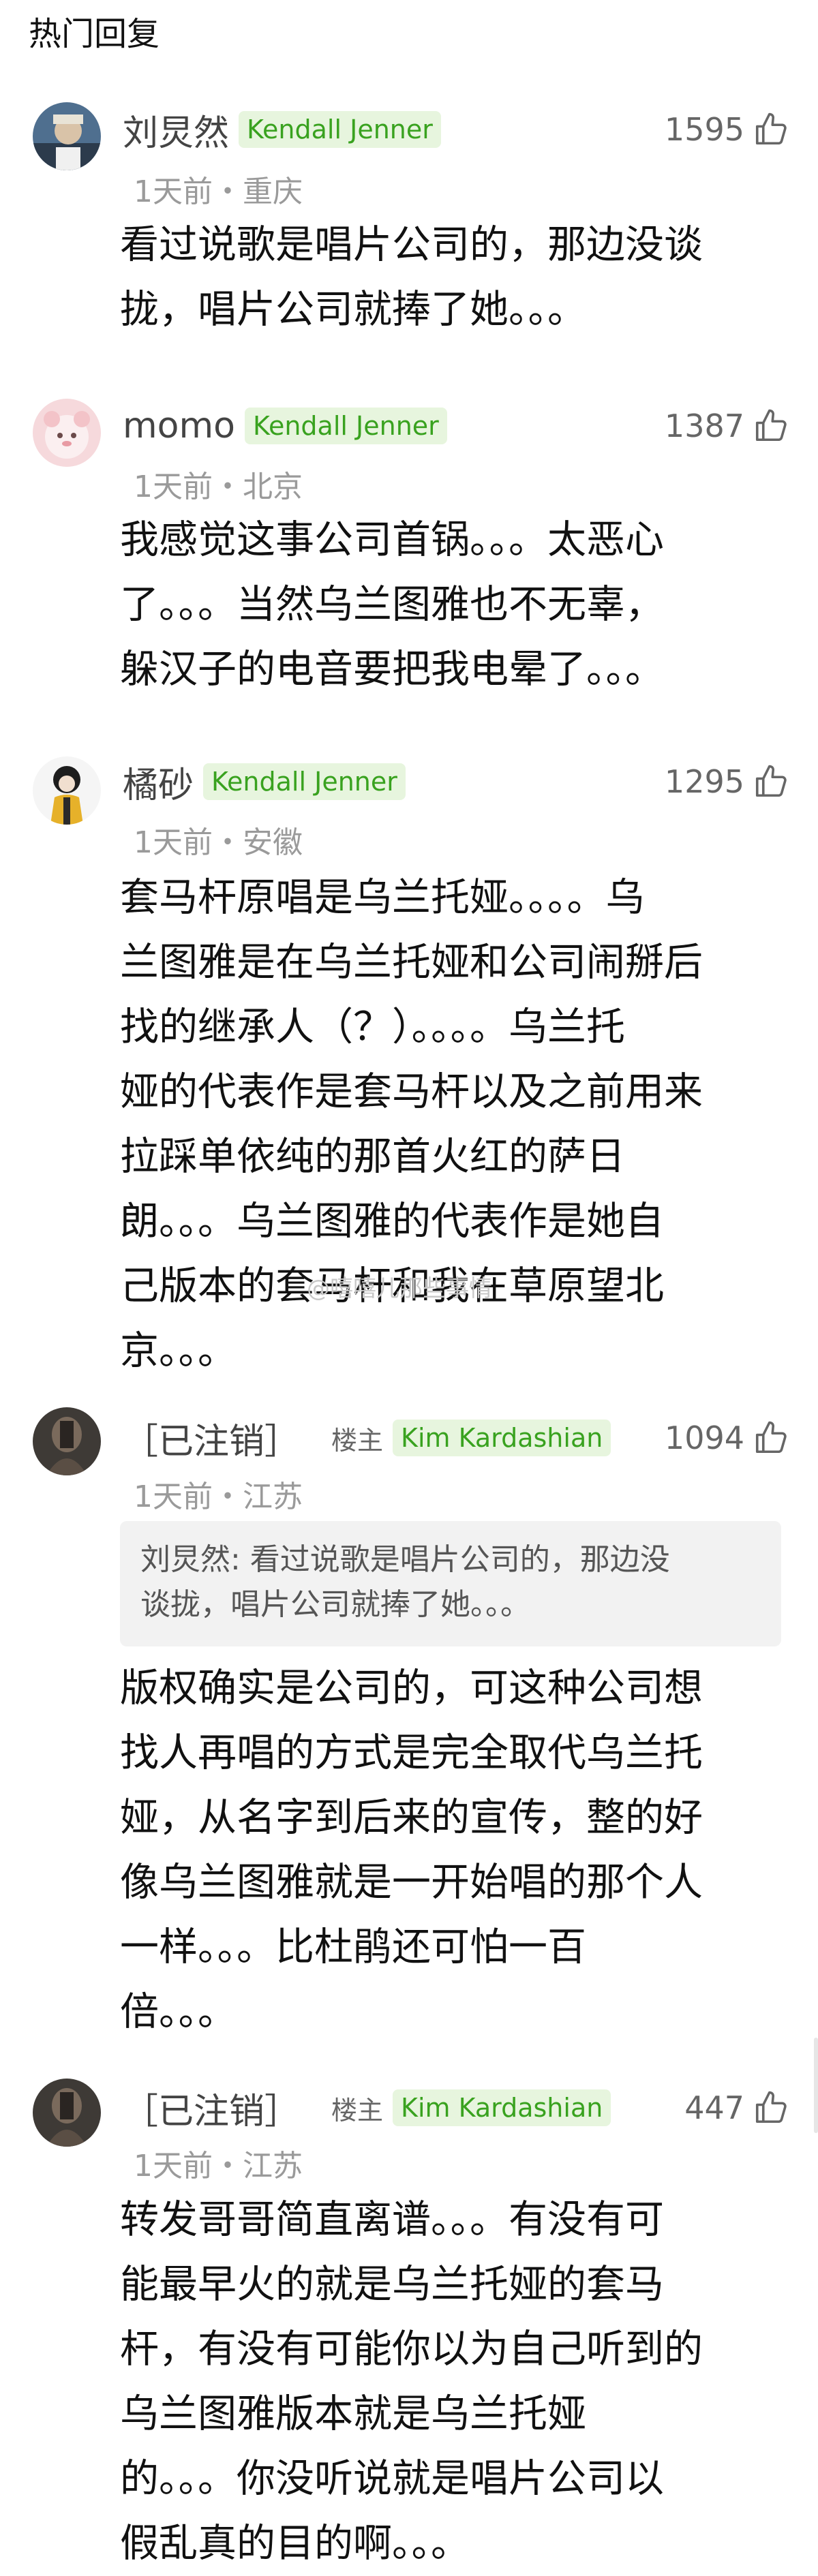 The width and height of the screenshot is (818, 2576). I want to click on like-count: 1295, so click(704, 782).